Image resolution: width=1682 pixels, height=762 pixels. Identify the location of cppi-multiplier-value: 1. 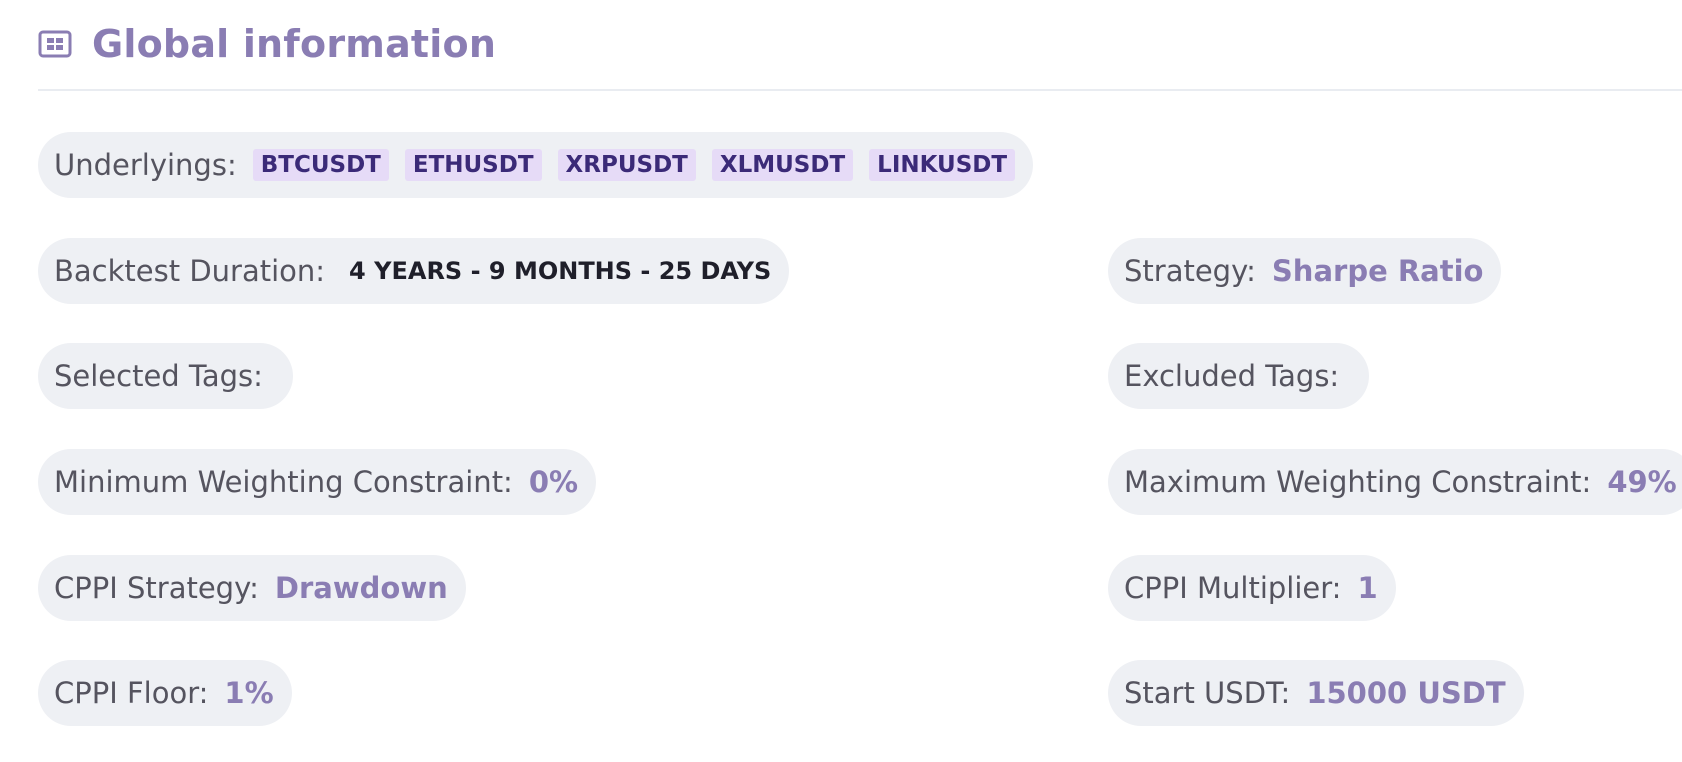
(1367, 588).